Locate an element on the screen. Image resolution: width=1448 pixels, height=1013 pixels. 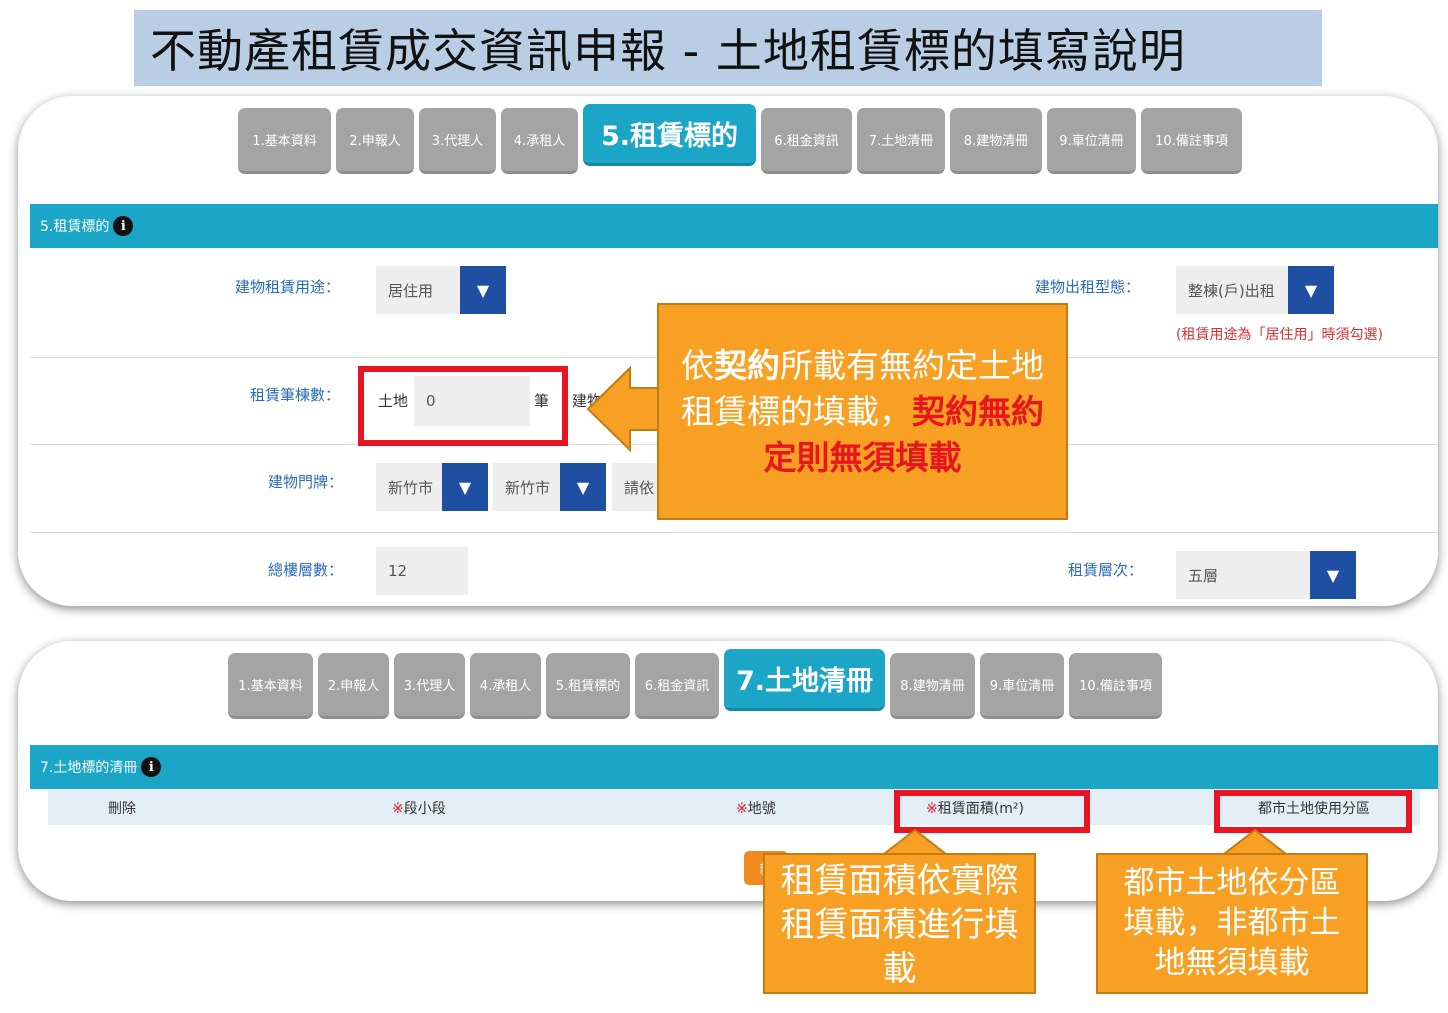
rental-type-select: 整棟(戶)出租 ▼ is located at coordinates (1255, 290).